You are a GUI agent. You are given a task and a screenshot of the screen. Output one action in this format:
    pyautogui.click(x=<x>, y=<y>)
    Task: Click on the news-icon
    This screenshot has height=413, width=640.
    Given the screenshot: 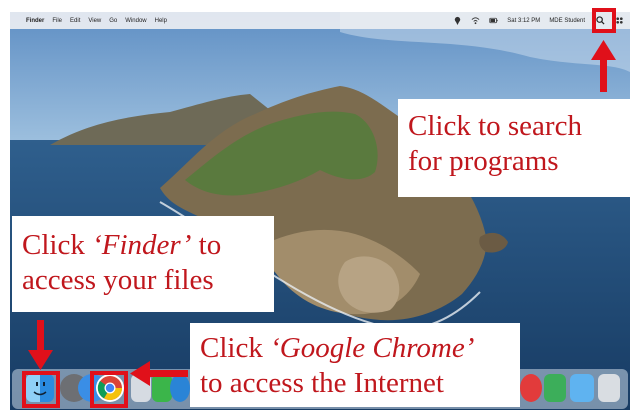 What is the action you would take?
    pyautogui.click(x=531, y=388)
    